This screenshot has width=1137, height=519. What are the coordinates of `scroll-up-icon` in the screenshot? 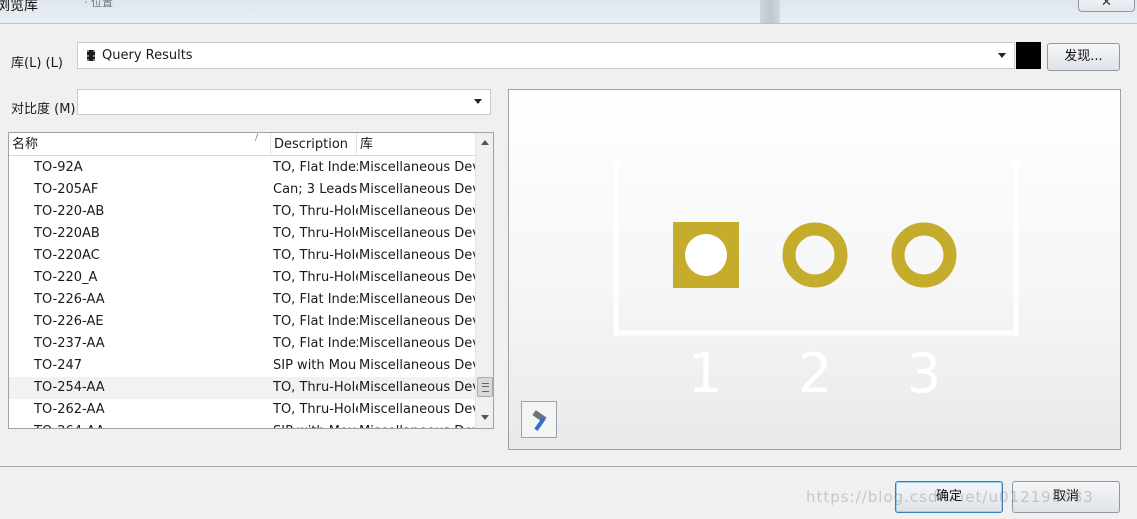 It's located at (485, 142).